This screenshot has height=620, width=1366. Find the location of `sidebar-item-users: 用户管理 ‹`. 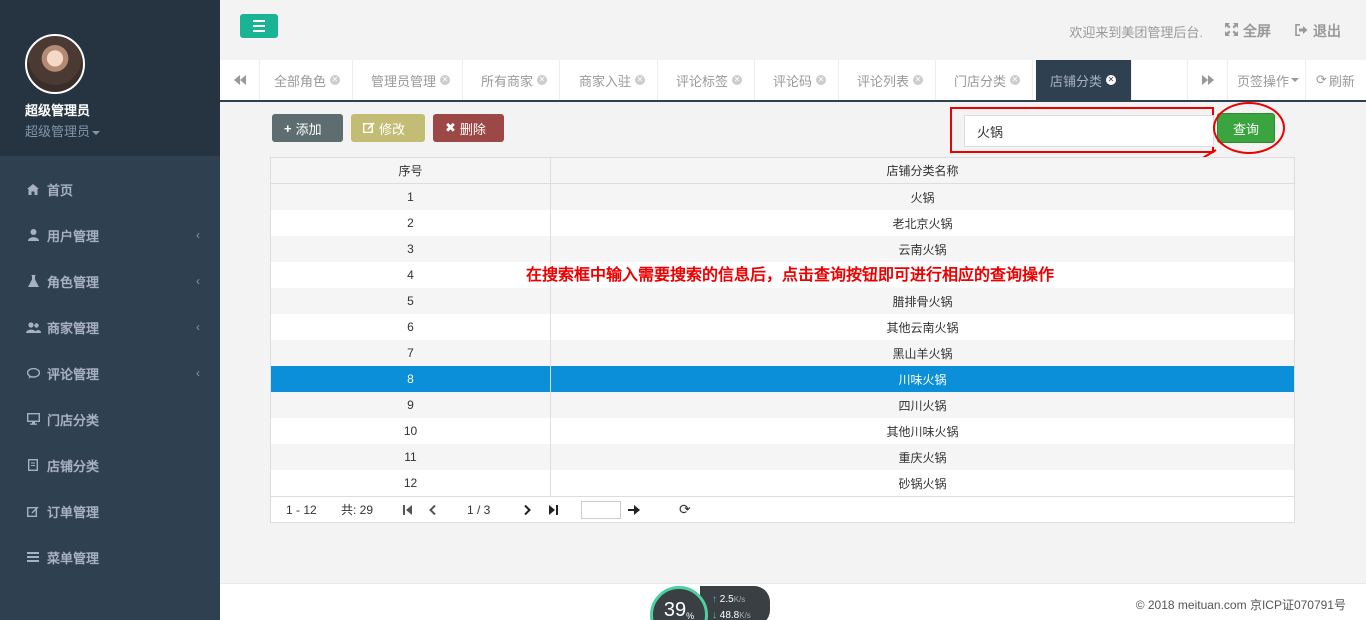

sidebar-item-users: 用户管理 ‹ is located at coordinates (110, 235).